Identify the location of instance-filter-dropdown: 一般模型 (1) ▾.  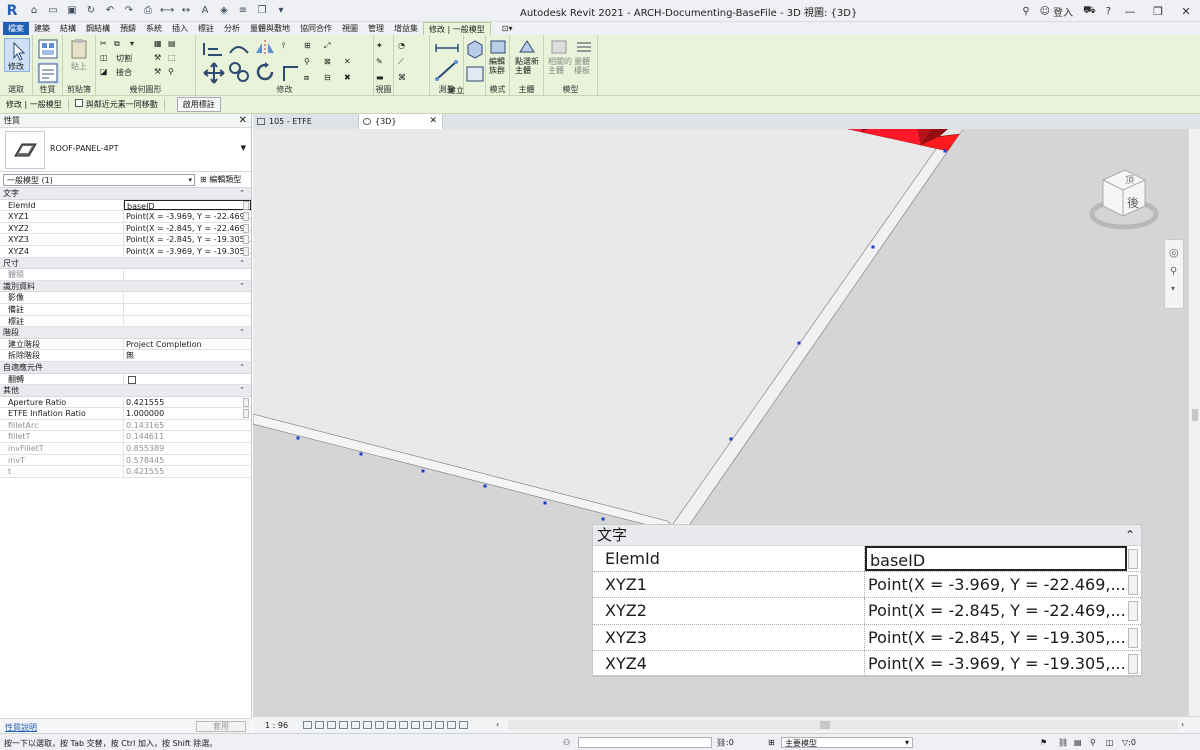
(99, 180).